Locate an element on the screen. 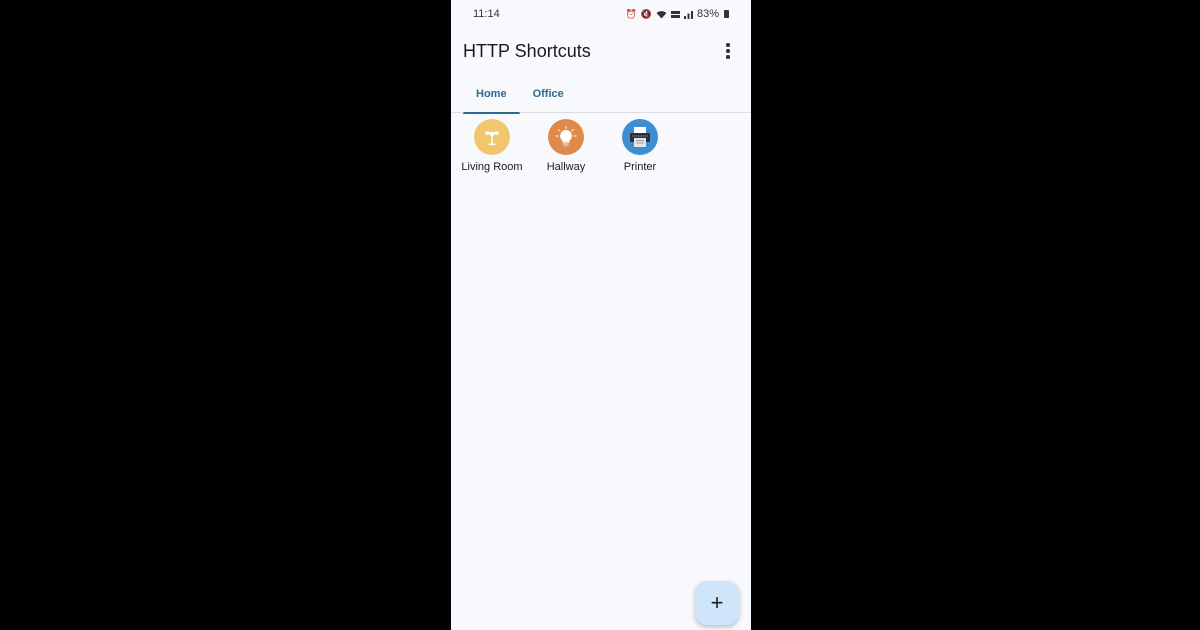  tab-home-label: Home is located at coordinates (491, 93).